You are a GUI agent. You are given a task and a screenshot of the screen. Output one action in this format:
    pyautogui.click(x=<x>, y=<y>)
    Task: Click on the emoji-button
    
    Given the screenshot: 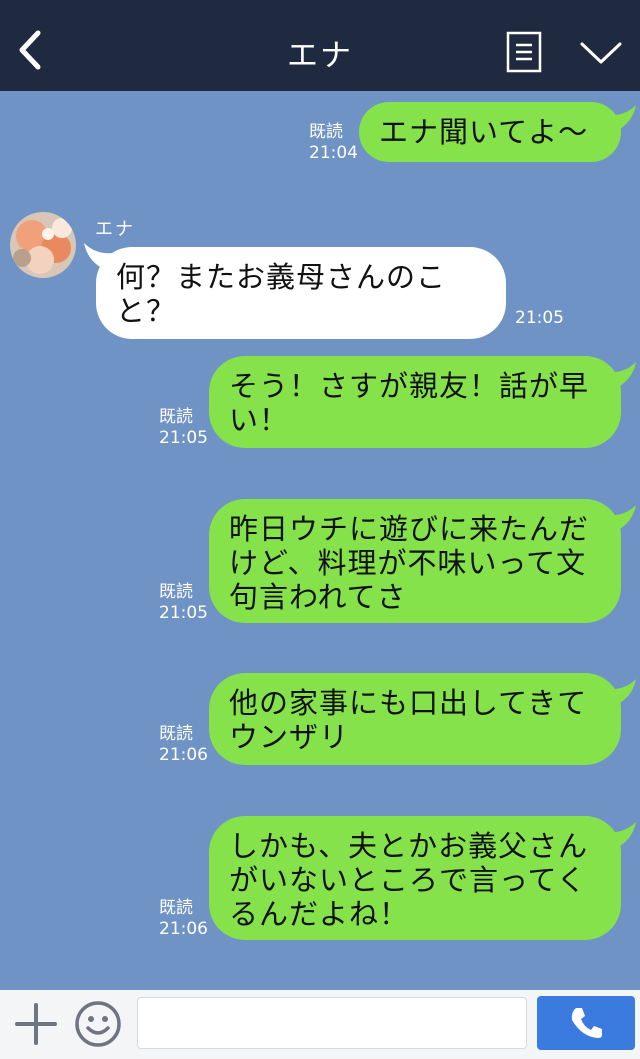 What is the action you would take?
    pyautogui.click(x=98, y=1024)
    